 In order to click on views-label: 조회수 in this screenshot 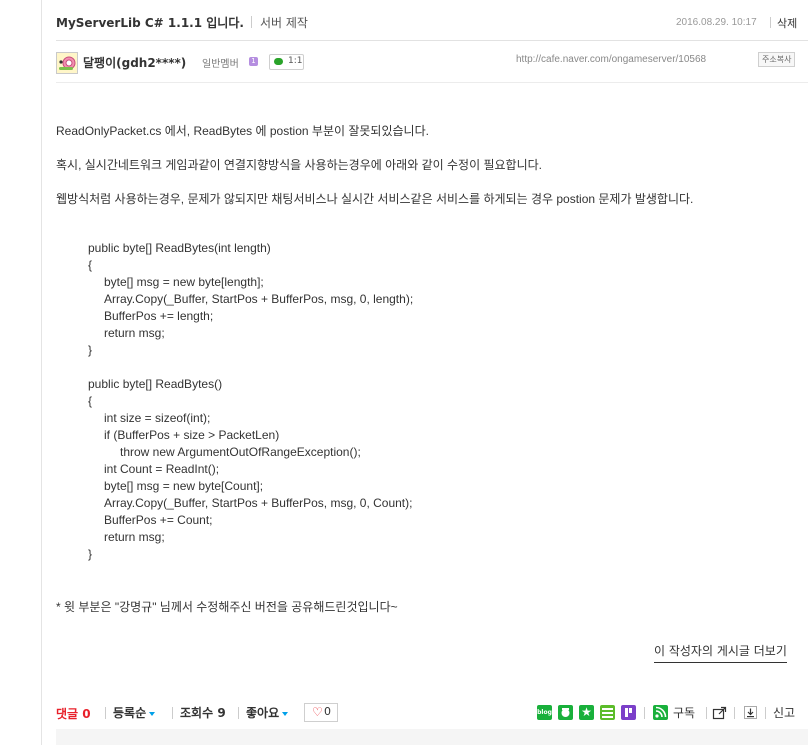, I will do `click(197, 713)`.